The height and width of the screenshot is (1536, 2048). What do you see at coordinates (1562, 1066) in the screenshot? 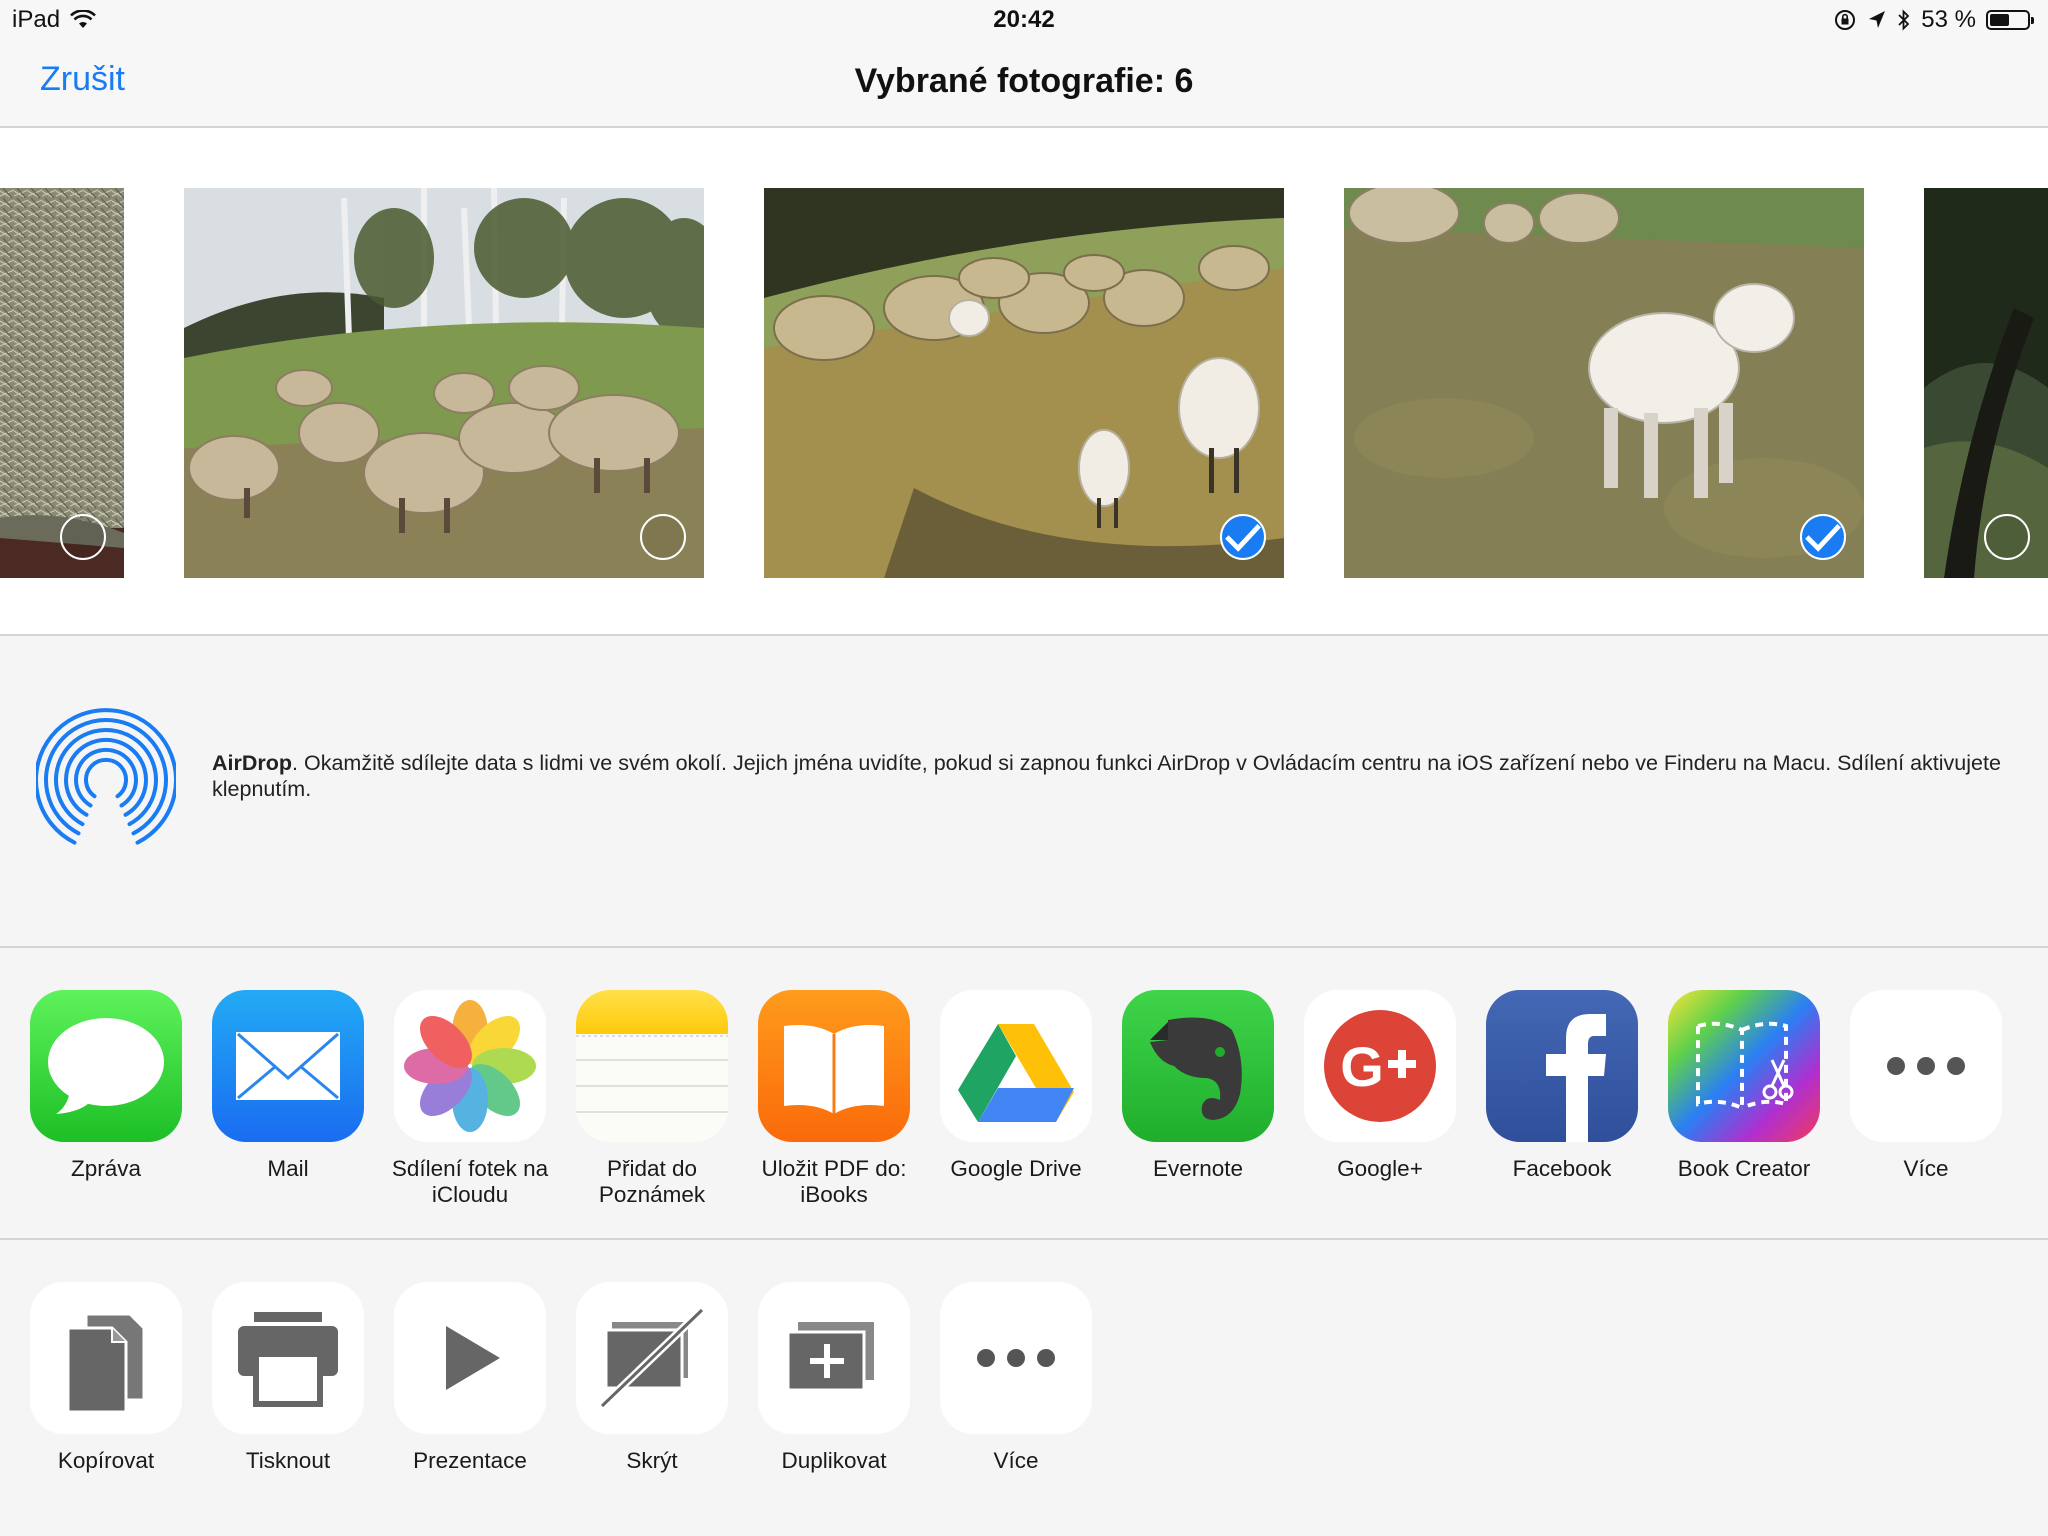
I see `facebook-icon` at bounding box center [1562, 1066].